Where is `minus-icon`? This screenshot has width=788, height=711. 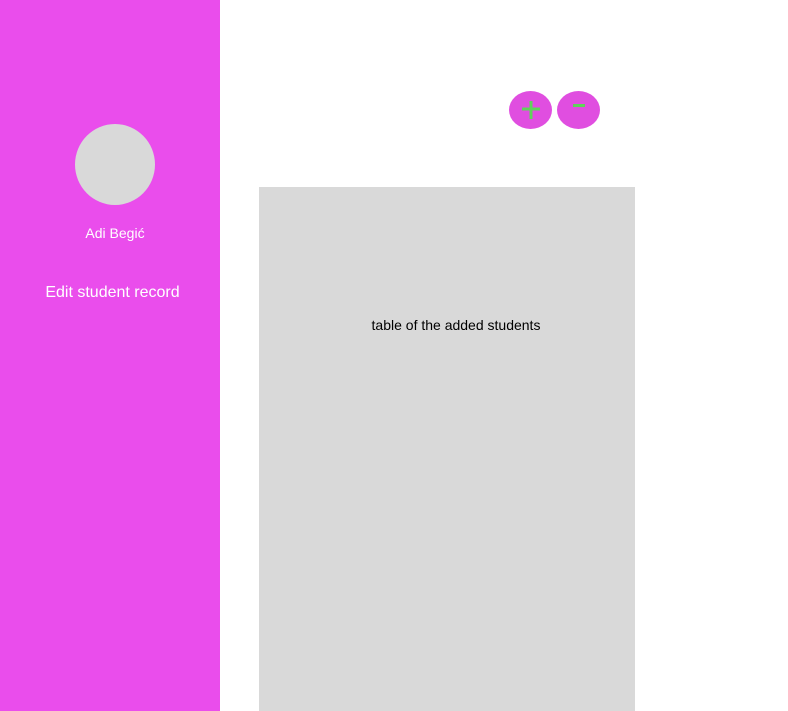 minus-icon is located at coordinates (578, 105).